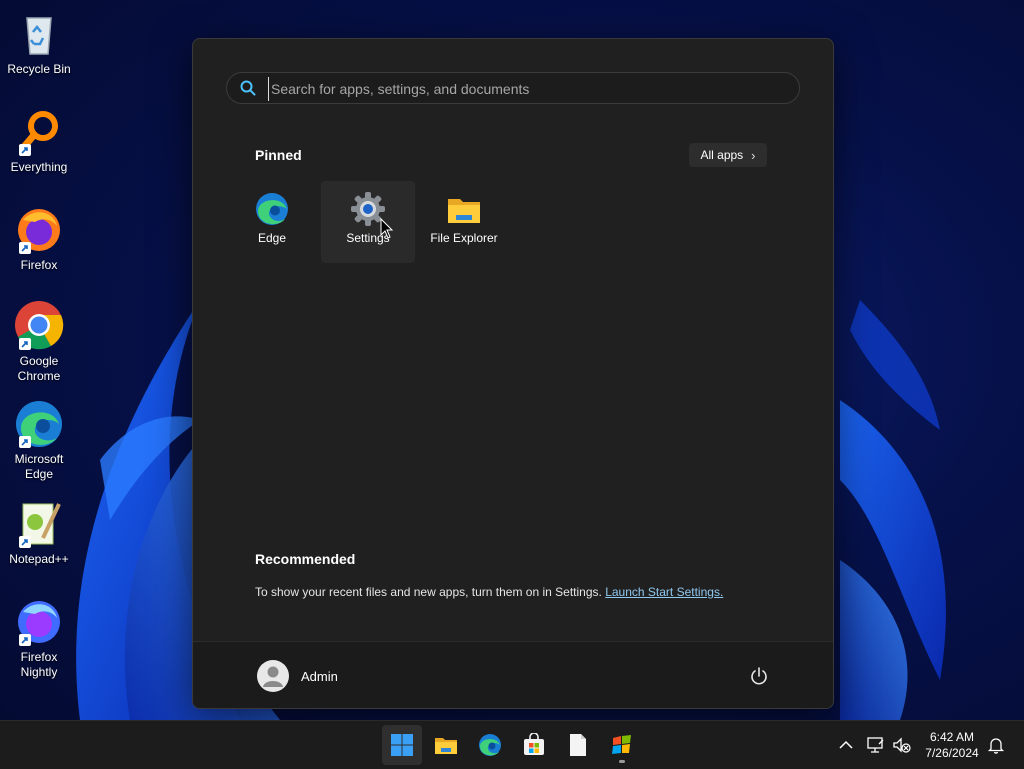 The image size is (1024, 769). What do you see at coordinates (876, 745) in the screenshot?
I see `network-icon` at bounding box center [876, 745].